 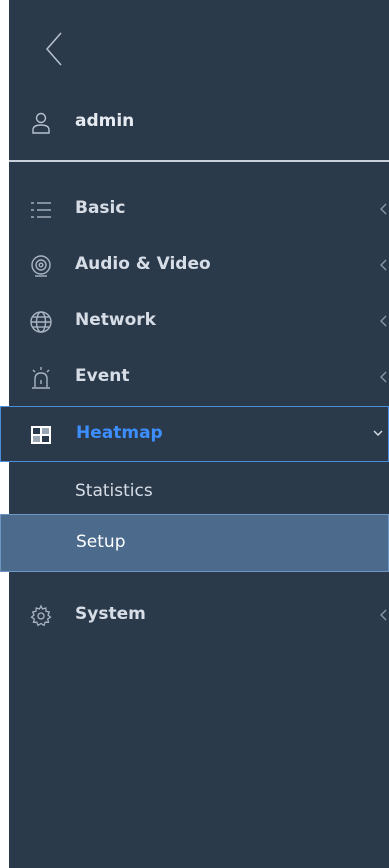 What do you see at coordinates (41, 210) in the screenshot?
I see `list-icon` at bounding box center [41, 210].